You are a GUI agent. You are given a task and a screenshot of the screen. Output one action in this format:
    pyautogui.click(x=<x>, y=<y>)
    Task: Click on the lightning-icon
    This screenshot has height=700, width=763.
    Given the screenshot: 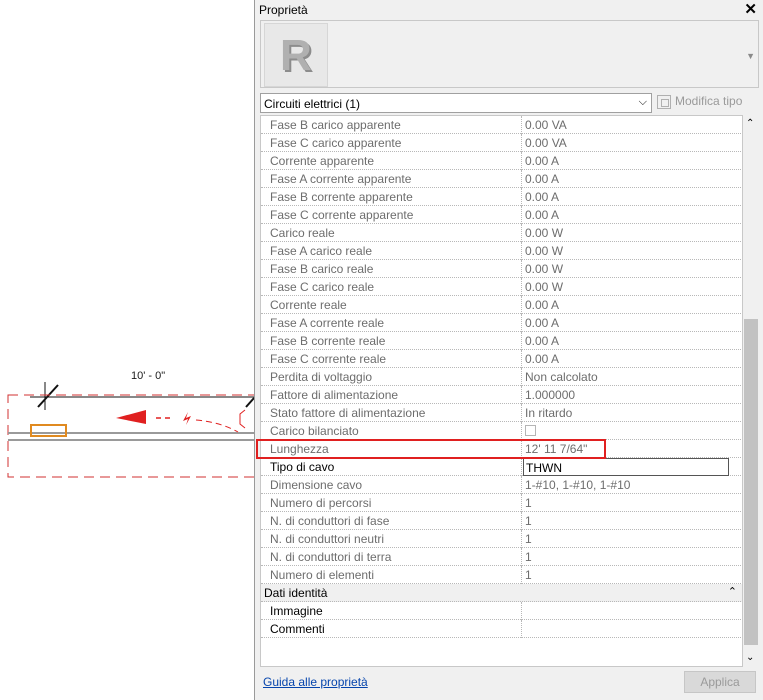 What is the action you would take?
    pyautogui.click(x=187, y=418)
    